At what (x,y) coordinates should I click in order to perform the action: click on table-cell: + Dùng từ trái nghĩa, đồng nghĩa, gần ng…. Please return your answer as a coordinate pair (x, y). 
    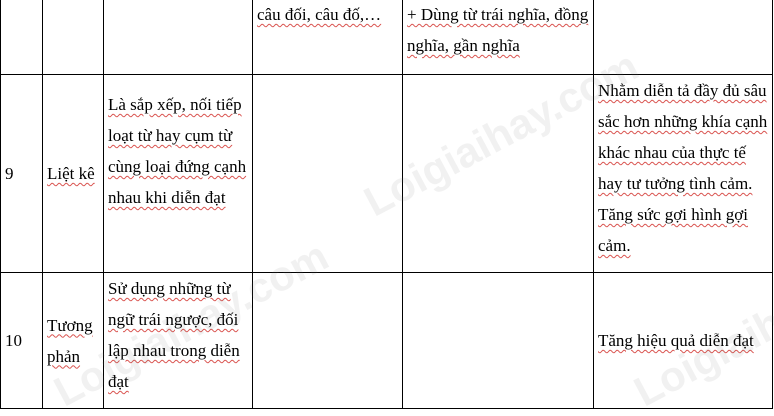
    Looking at the image, I should click on (498, 37).